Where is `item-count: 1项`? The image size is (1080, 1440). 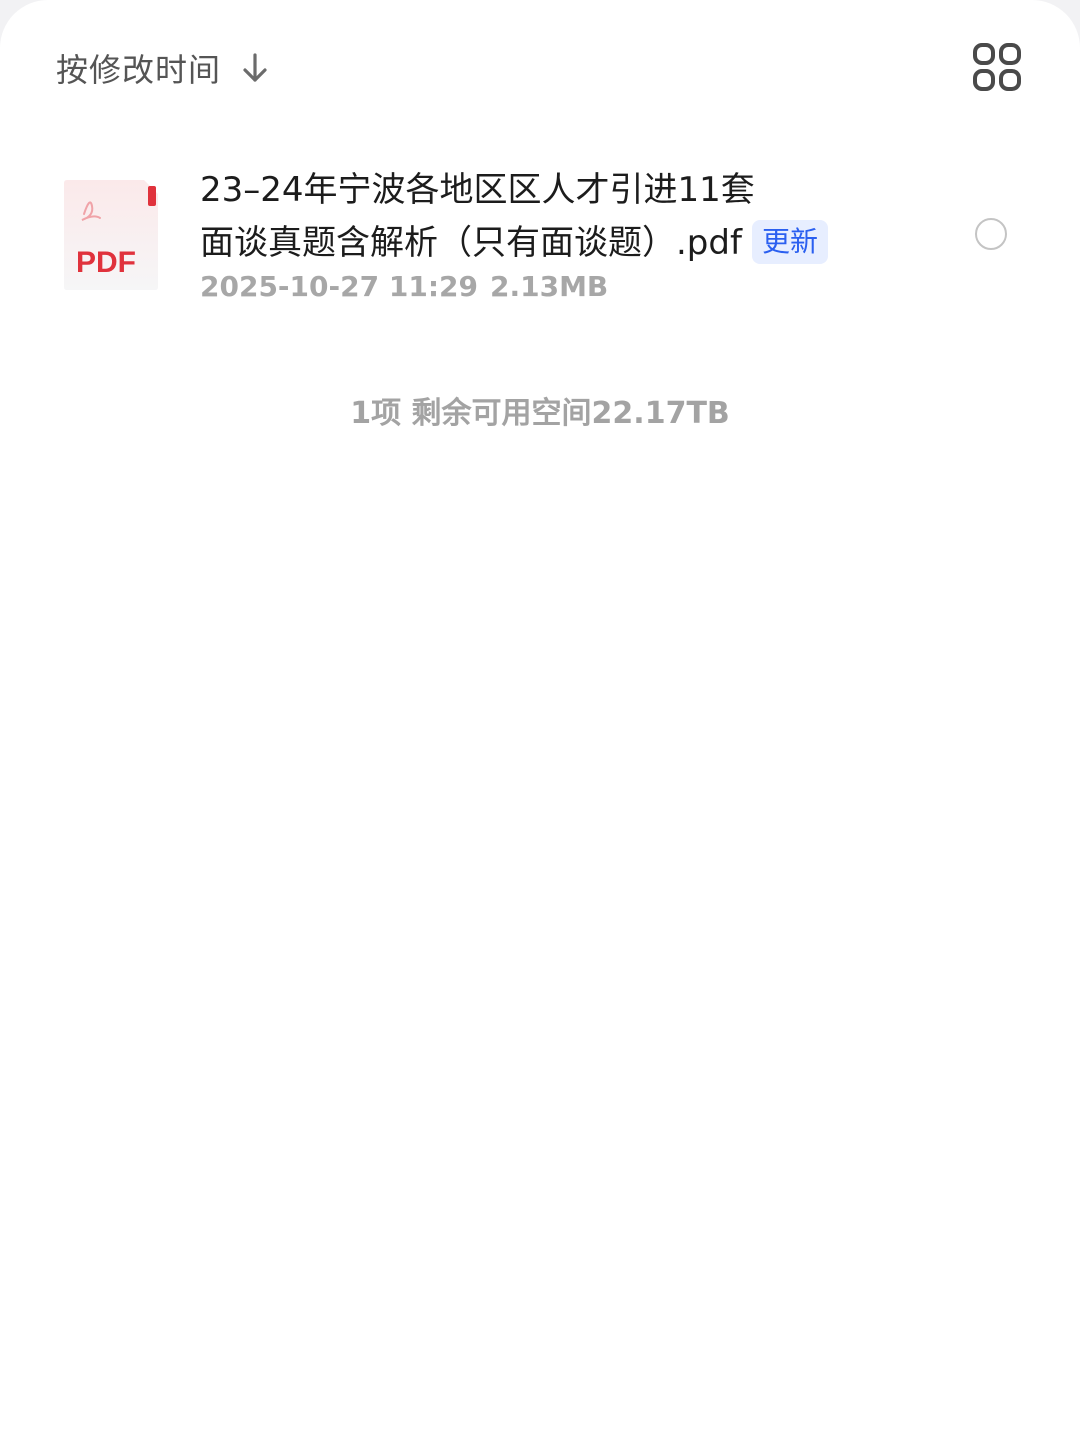 item-count: 1项 is located at coordinates (376, 413).